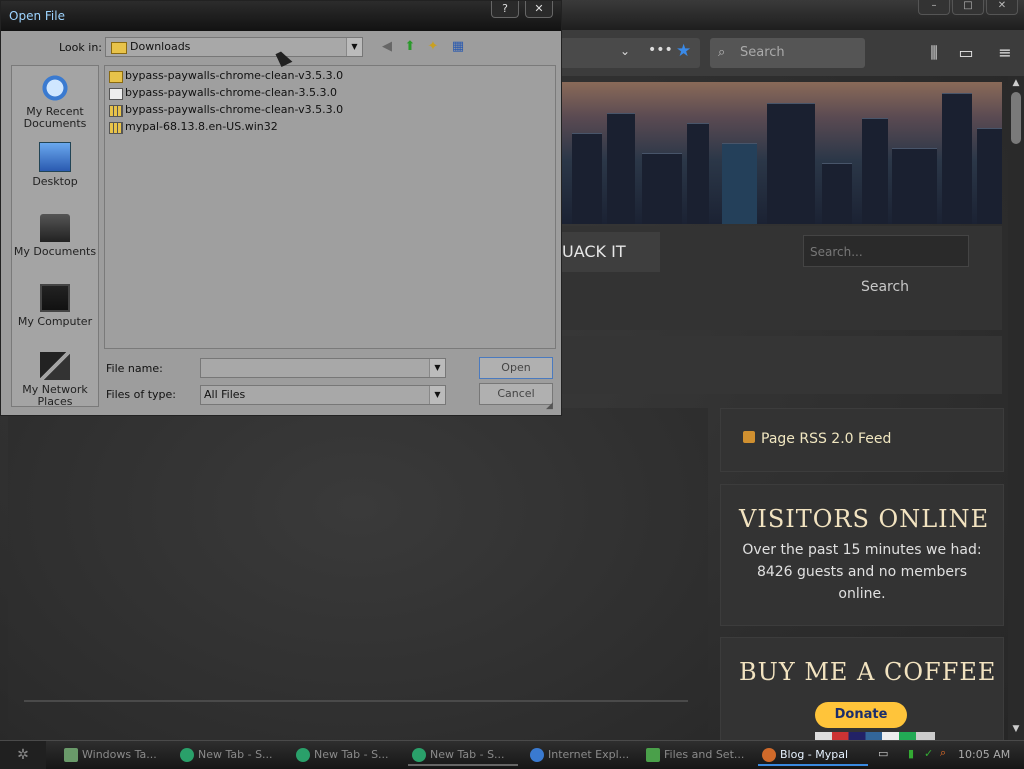 The image size is (1024, 769). I want to click on file-name-input: ▼, so click(323, 368).